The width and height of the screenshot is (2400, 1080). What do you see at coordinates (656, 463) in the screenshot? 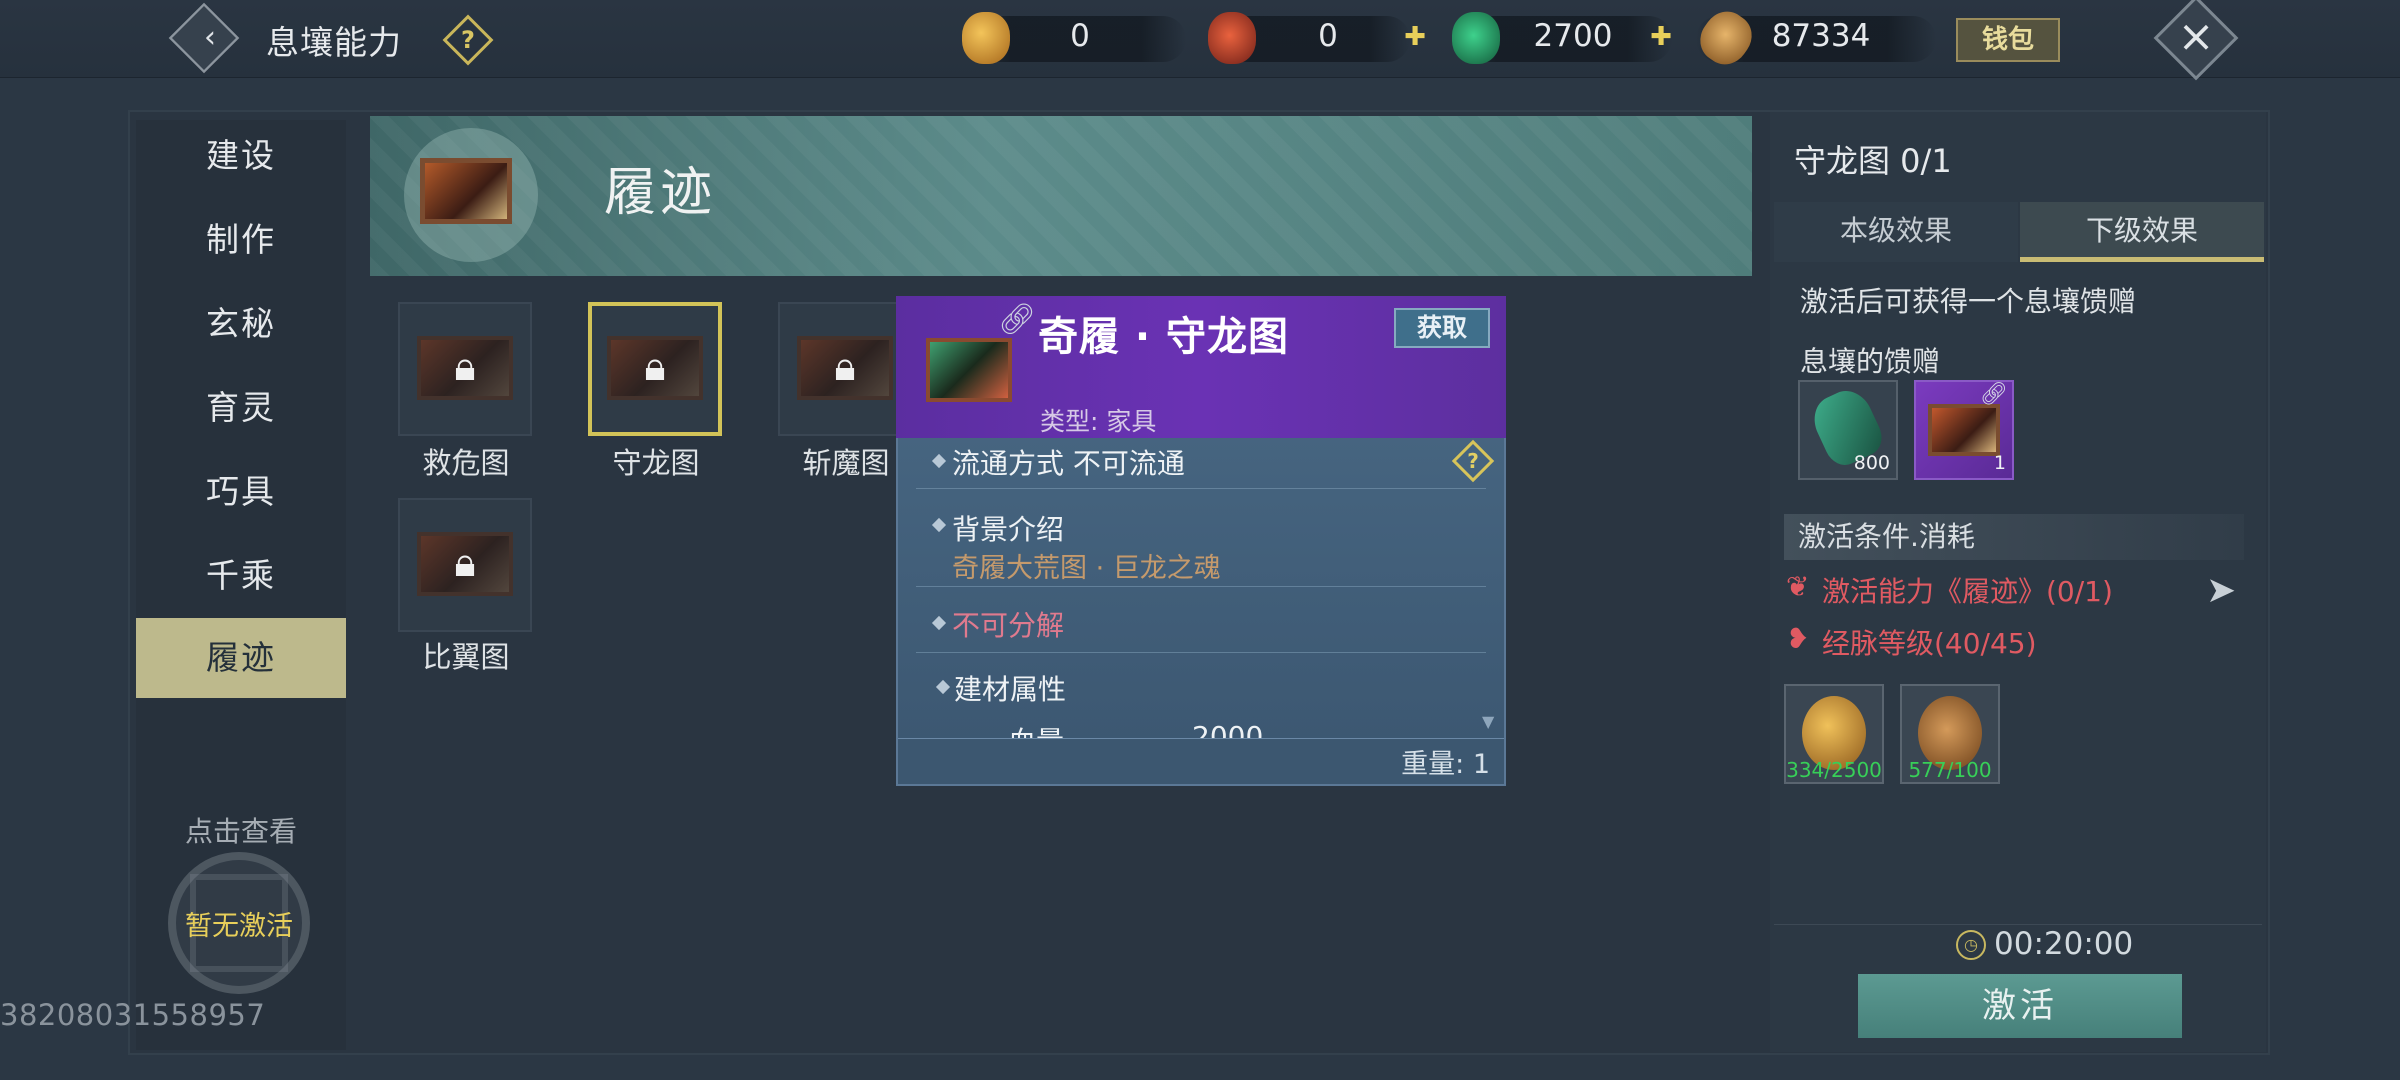
I see `item-label: 守龙图` at bounding box center [656, 463].